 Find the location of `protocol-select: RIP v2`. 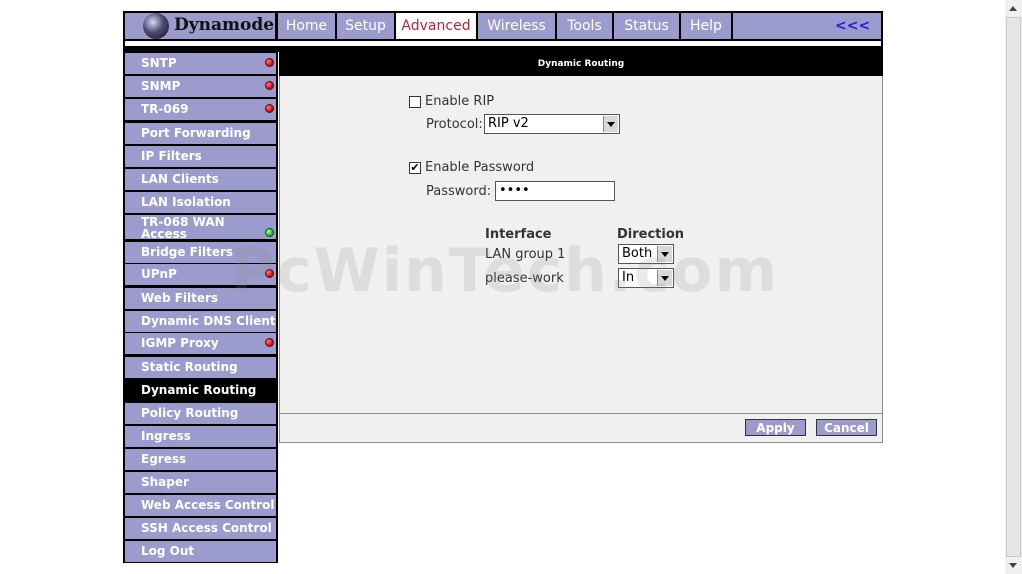

protocol-select: RIP v2 is located at coordinates (552, 124).